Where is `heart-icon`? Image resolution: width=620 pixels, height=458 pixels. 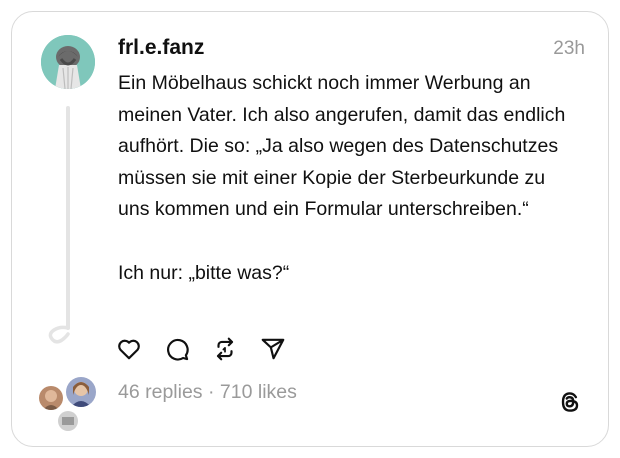
heart-icon is located at coordinates (129, 349).